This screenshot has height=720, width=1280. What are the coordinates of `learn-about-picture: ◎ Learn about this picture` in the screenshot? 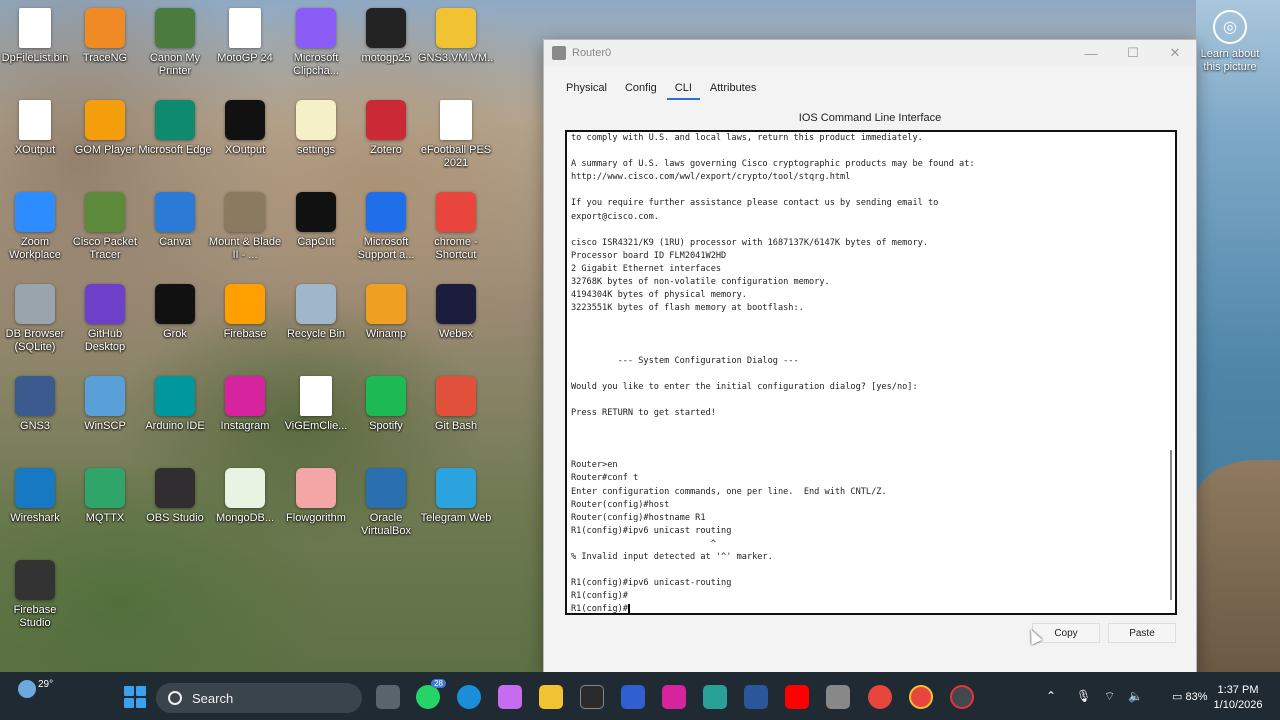 It's located at (1230, 42).